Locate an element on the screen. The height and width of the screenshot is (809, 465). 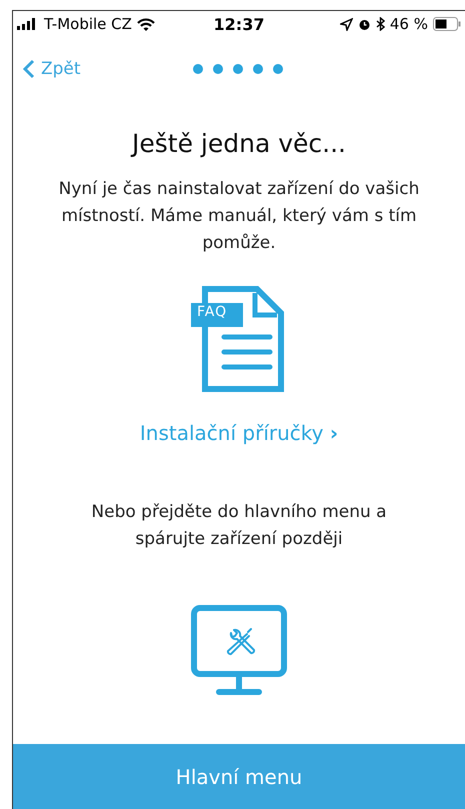
intro-text: Nyní je čas nainstalovat zařízení do vašich místností. Máme manuál, který vám s tím pomůže. is located at coordinates (239, 216).